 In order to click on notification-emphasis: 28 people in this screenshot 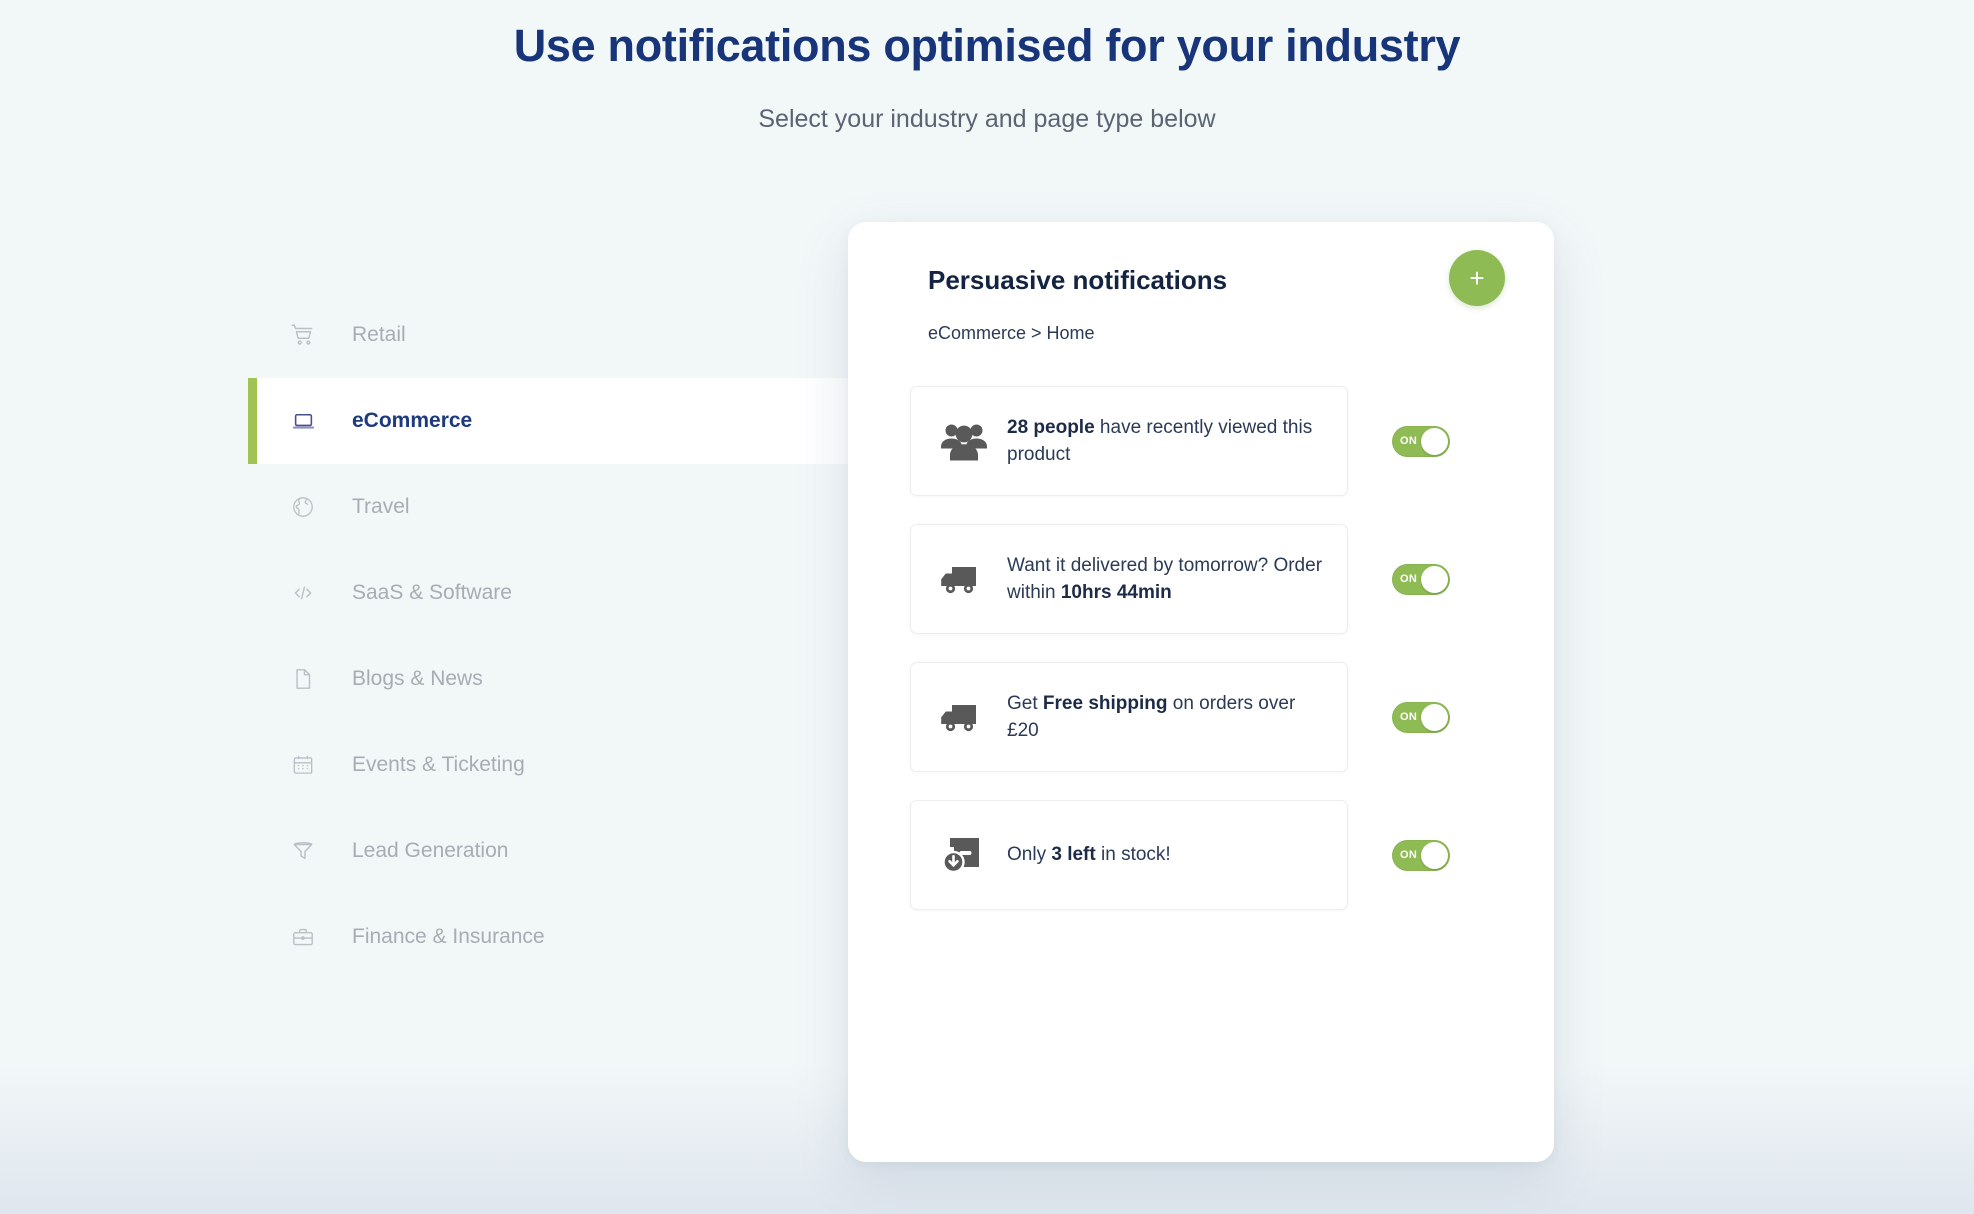, I will do `click(1051, 427)`.